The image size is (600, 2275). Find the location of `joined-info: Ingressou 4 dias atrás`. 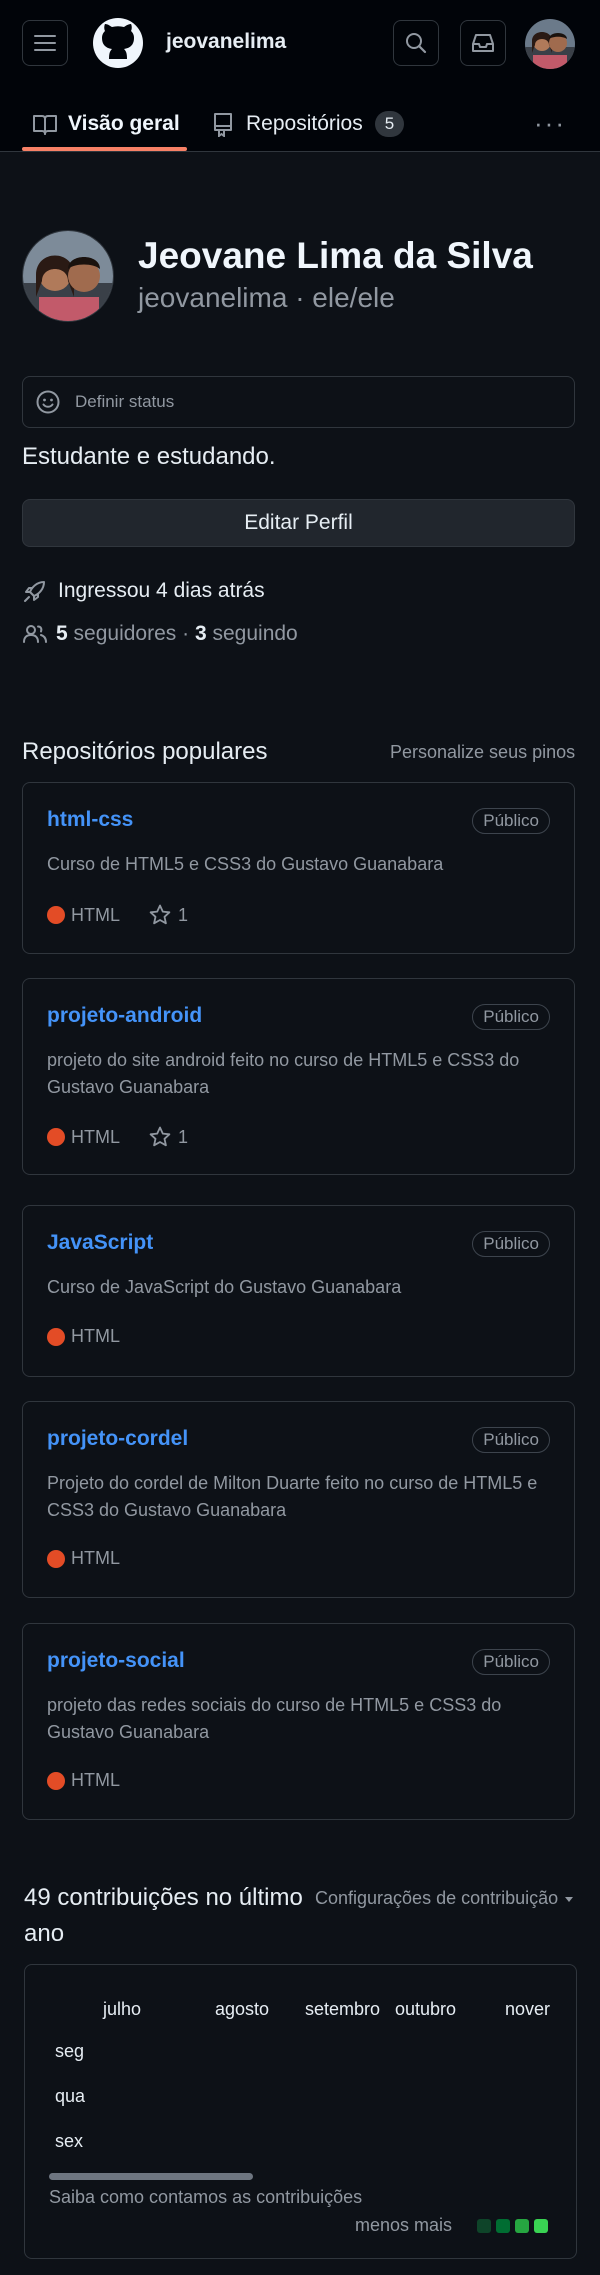

joined-info: Ingressou 4 dias atrás is located at coordinates (143, 591).